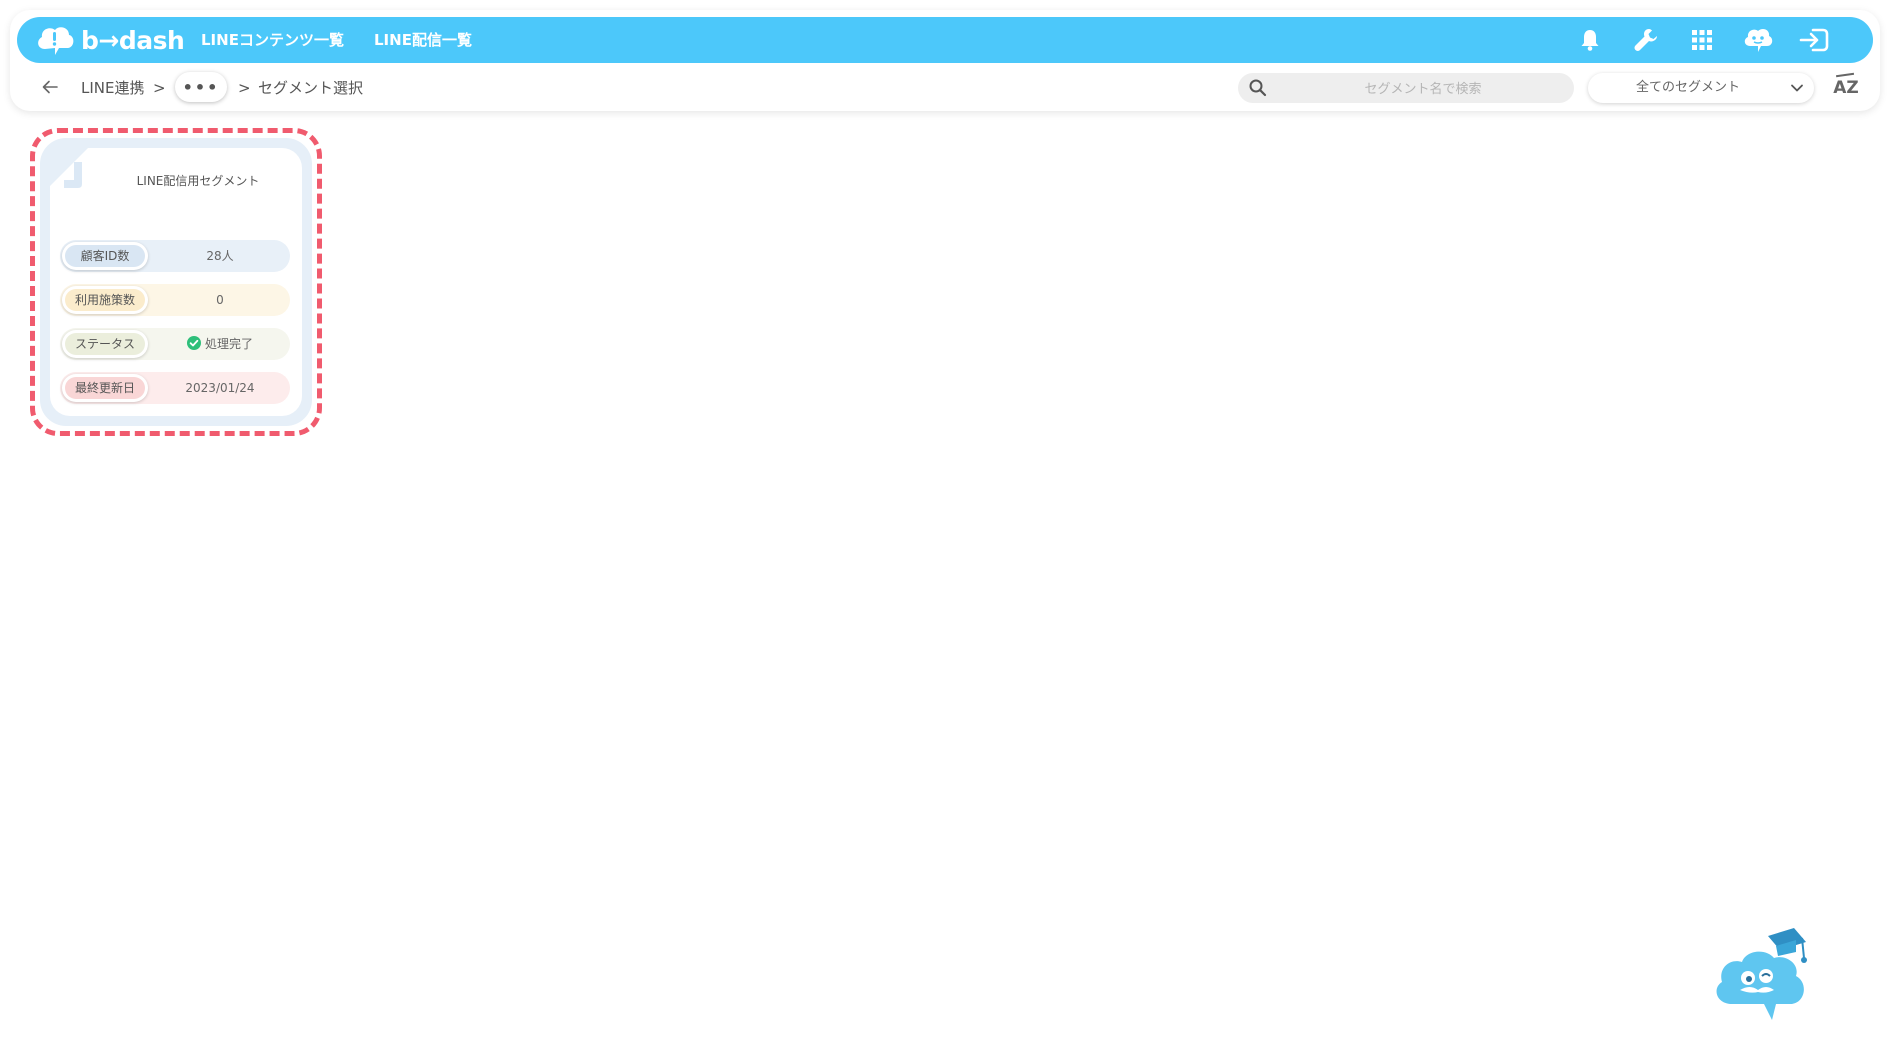 The height and width of the screenshot is (1063, 1890). What do you see at coordinates (69, 168) in the screenshot?
I see `folded-corner-icon` at bounding box center [69, 168].